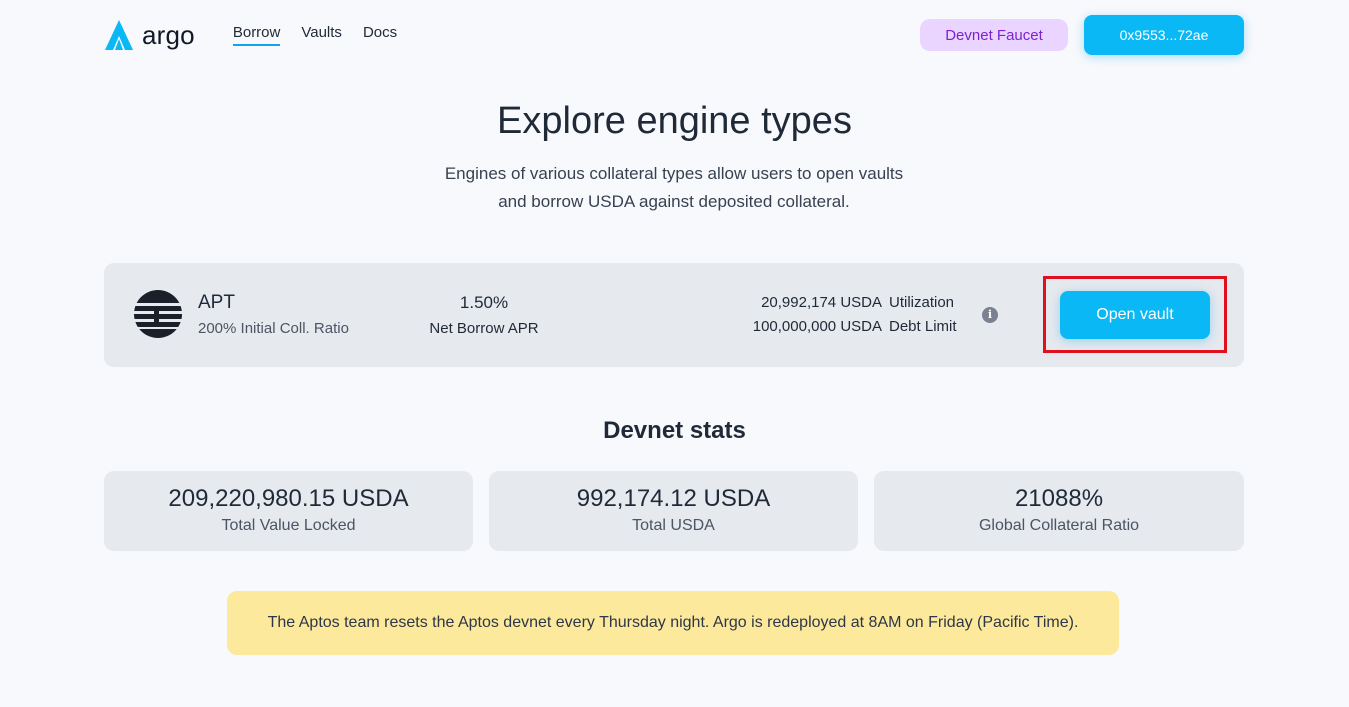 This screenshot has width=1349, height=707. Describe the element at coordinates (380, 35) in the screenshot. I see `nav-docs: Docs` at that location.